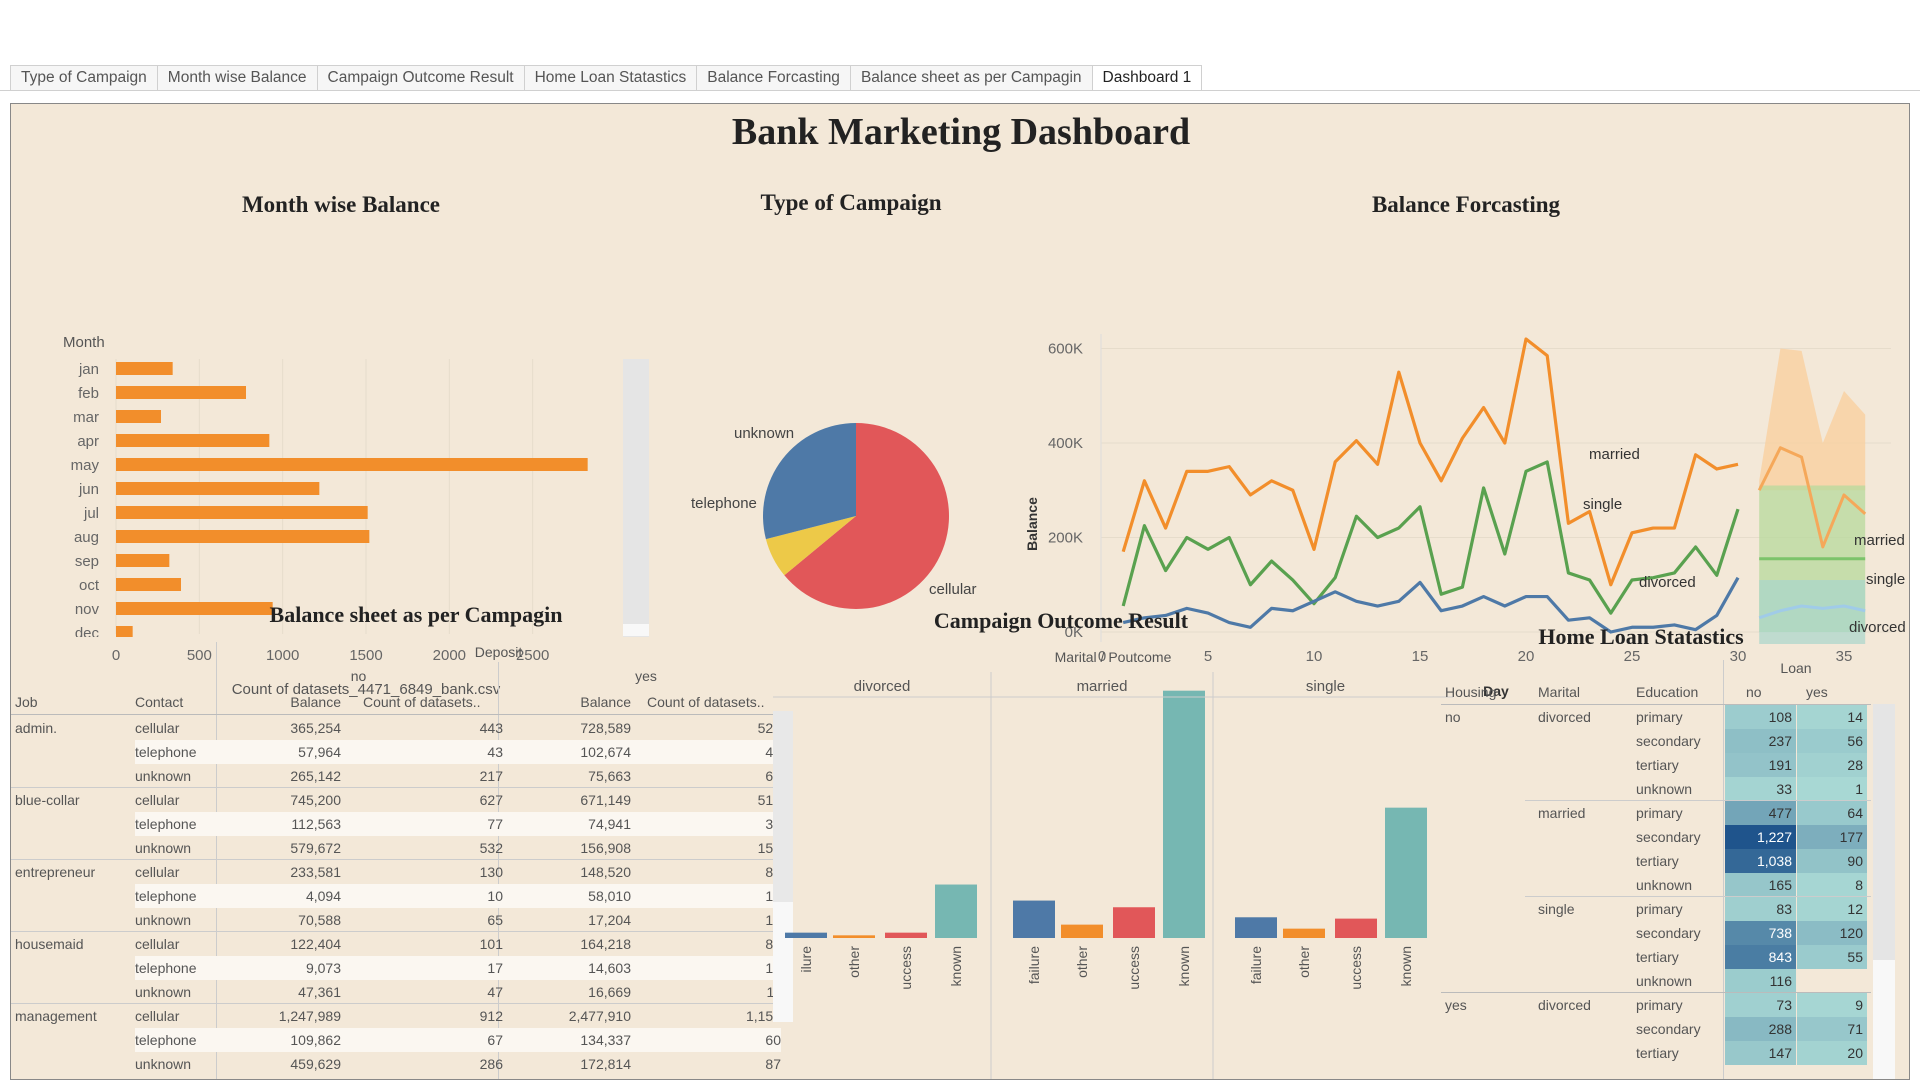 This screenshot has height=1080, width=1920. Describe the element at coordinates (495, 752) in the screenshot. I see `cell-nc: 43` at that location.